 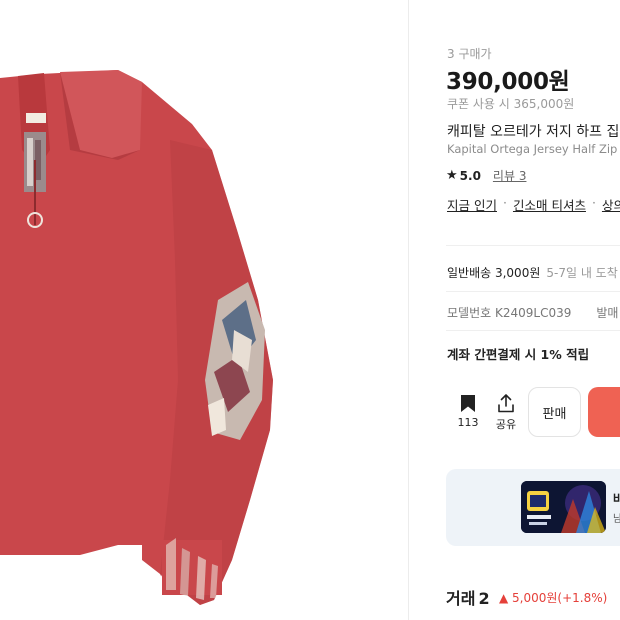 I want to click on model-row: 모델번호 K2409LC039 발매, so click(x=532, y=312).